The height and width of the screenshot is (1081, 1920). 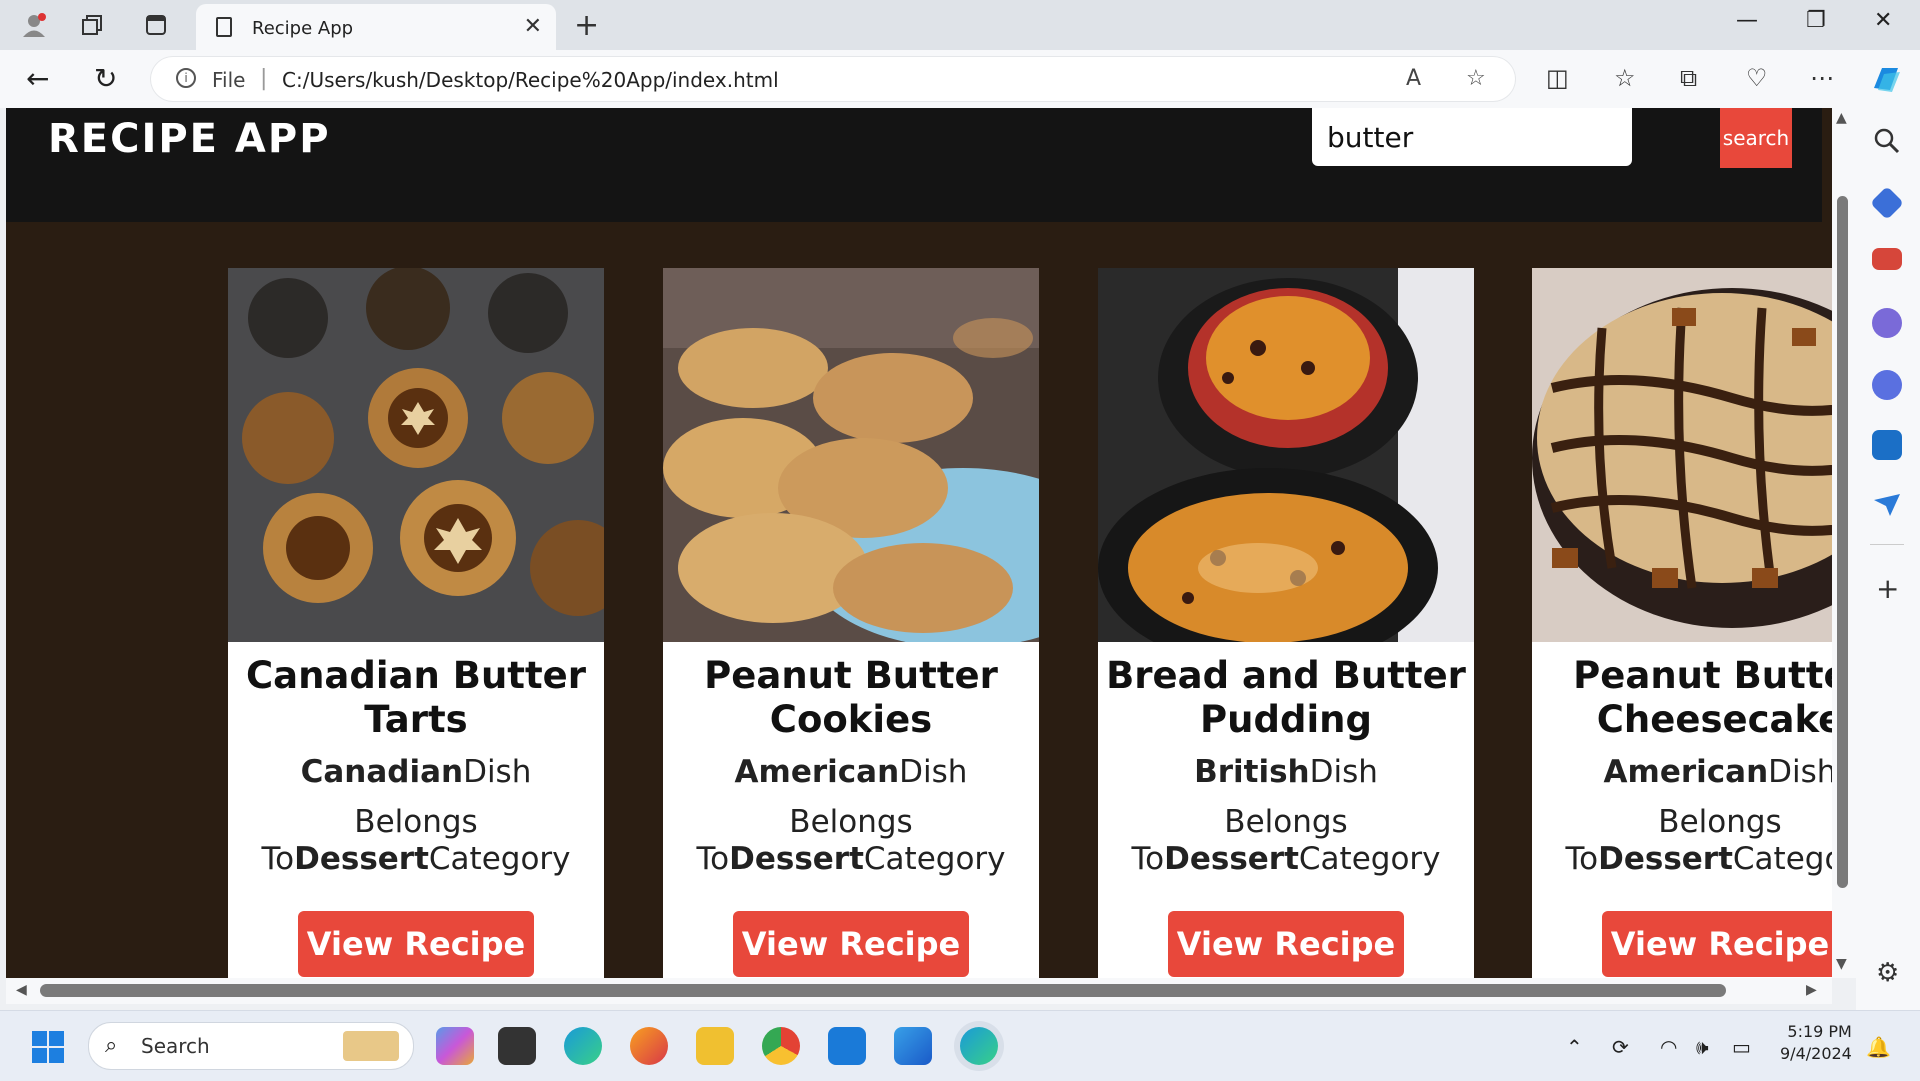 I want to click on refresh-icon: ↻, so click(x=105, y=78).